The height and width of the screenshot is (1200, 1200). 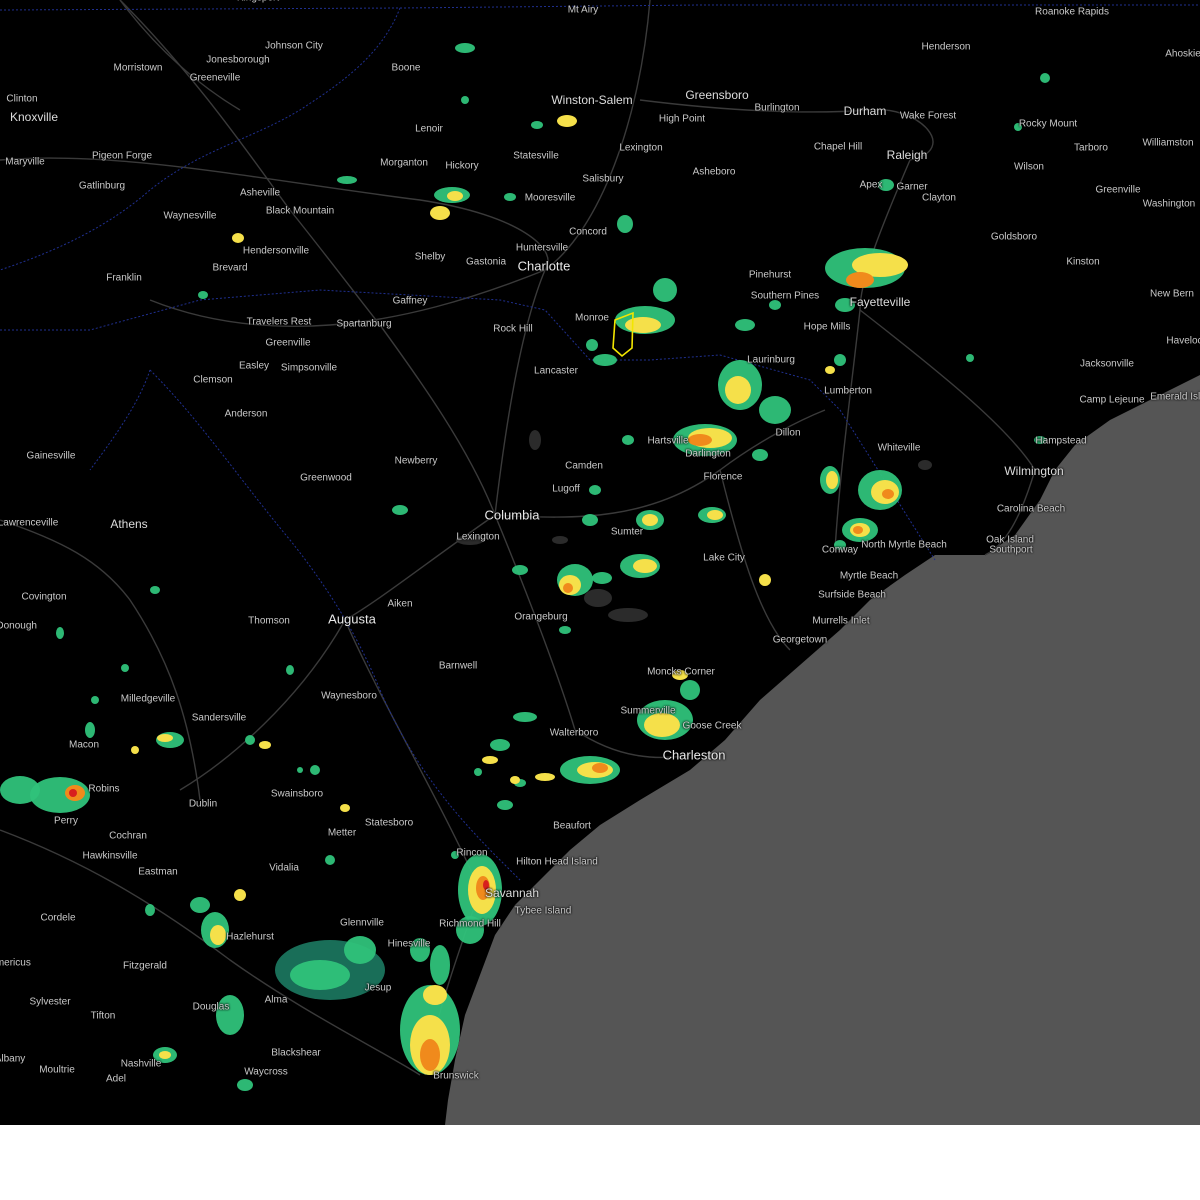 What do you see at coordinates (110, 856) in the screenshot?
I see `city-label-hawkinsville: Hawkinsville` at bounding box center [110, 856].